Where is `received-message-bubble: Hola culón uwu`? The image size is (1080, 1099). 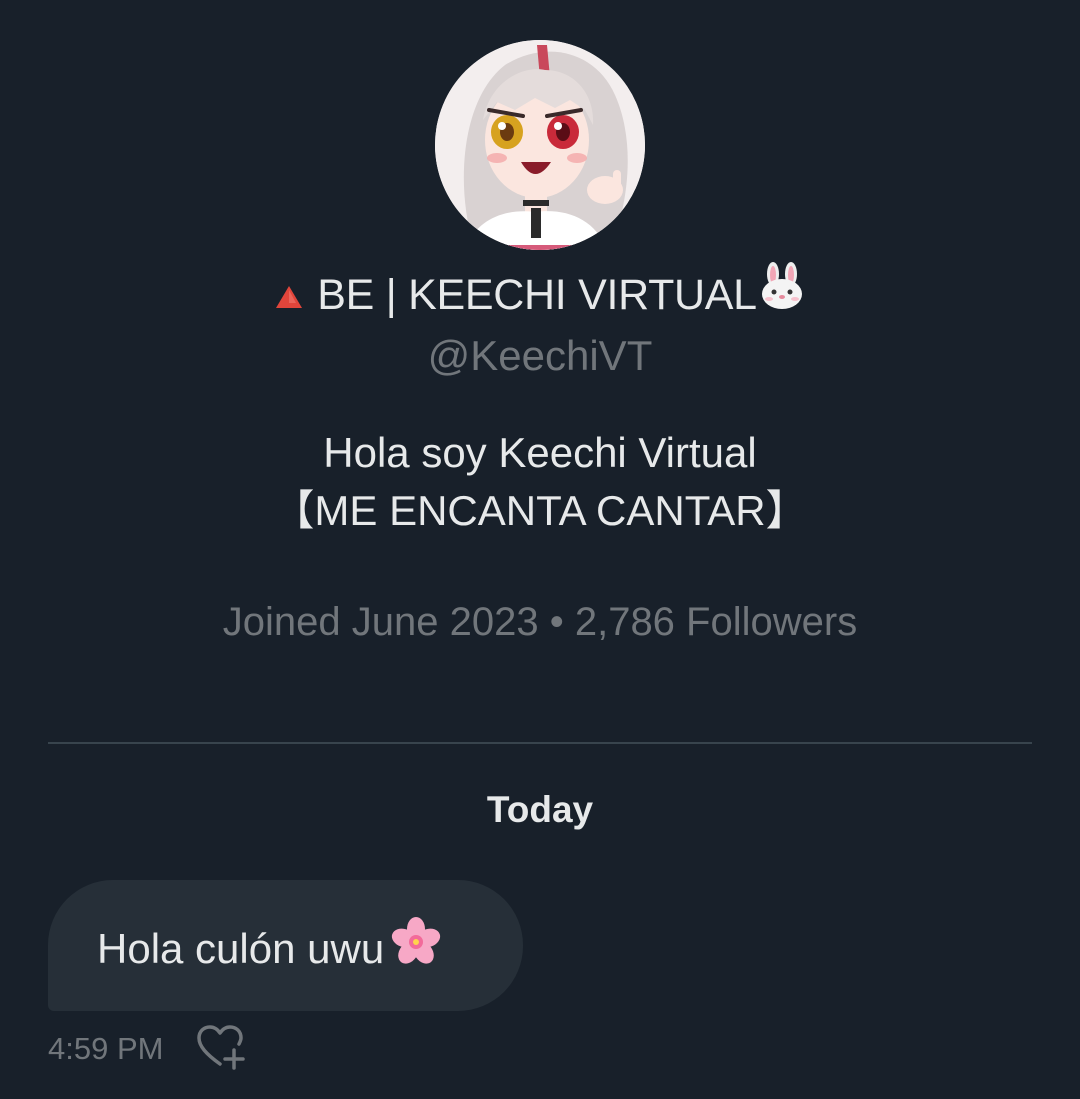 received-message-bubble: Hola culón uwu is located at coordinates (285, 945).